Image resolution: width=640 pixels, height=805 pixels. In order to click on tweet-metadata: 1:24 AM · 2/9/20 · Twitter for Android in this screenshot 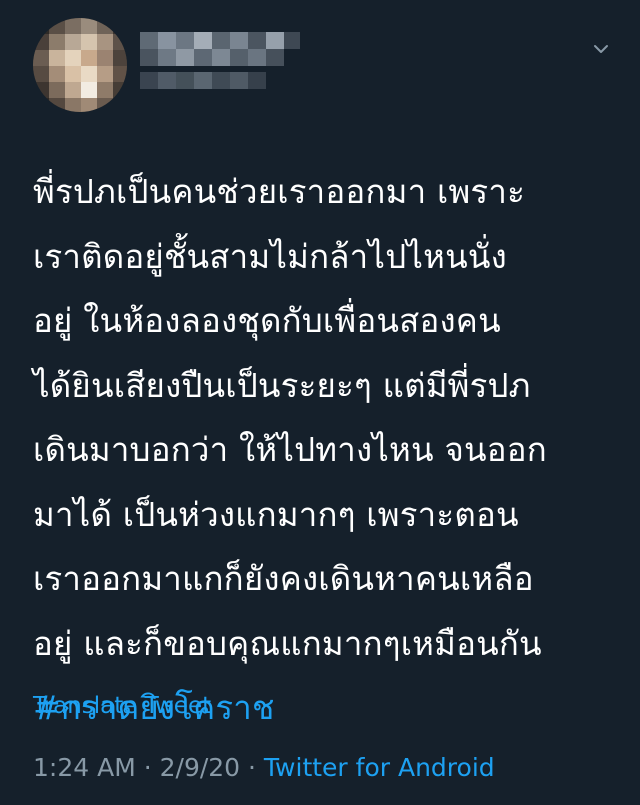, I will do `click(264, 767)`.